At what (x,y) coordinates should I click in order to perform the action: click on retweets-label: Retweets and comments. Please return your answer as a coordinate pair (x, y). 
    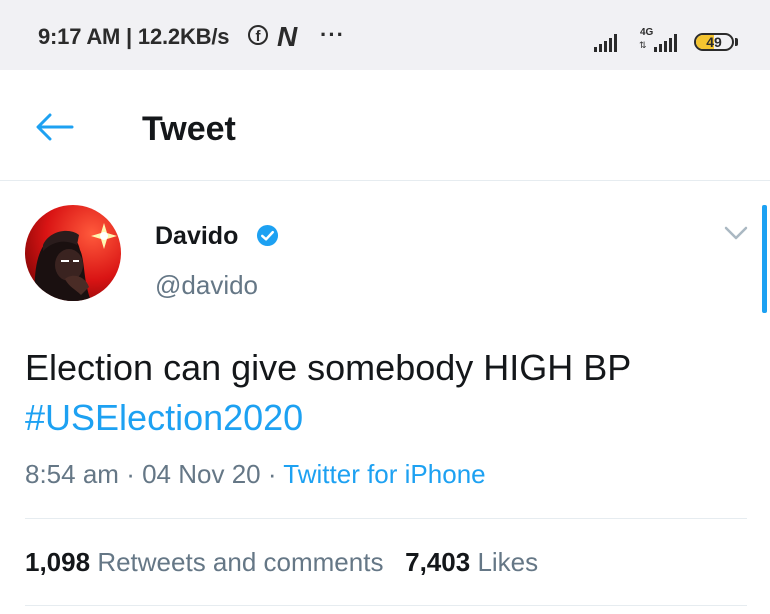
    Looking at the image, I should click on (240, 562).